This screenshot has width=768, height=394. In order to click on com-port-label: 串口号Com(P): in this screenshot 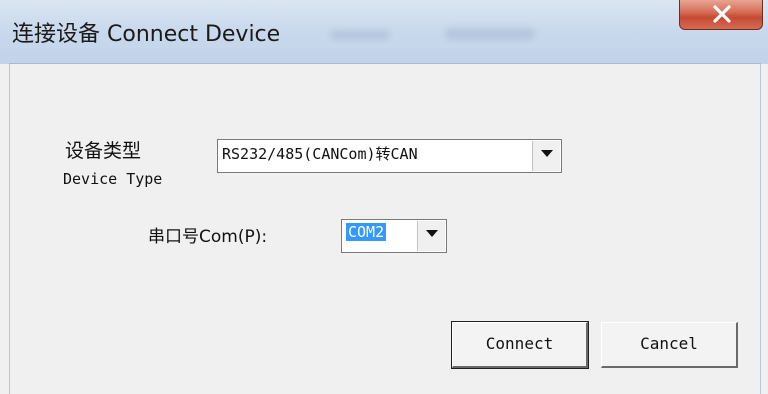, I will do `click(207, 234)`.